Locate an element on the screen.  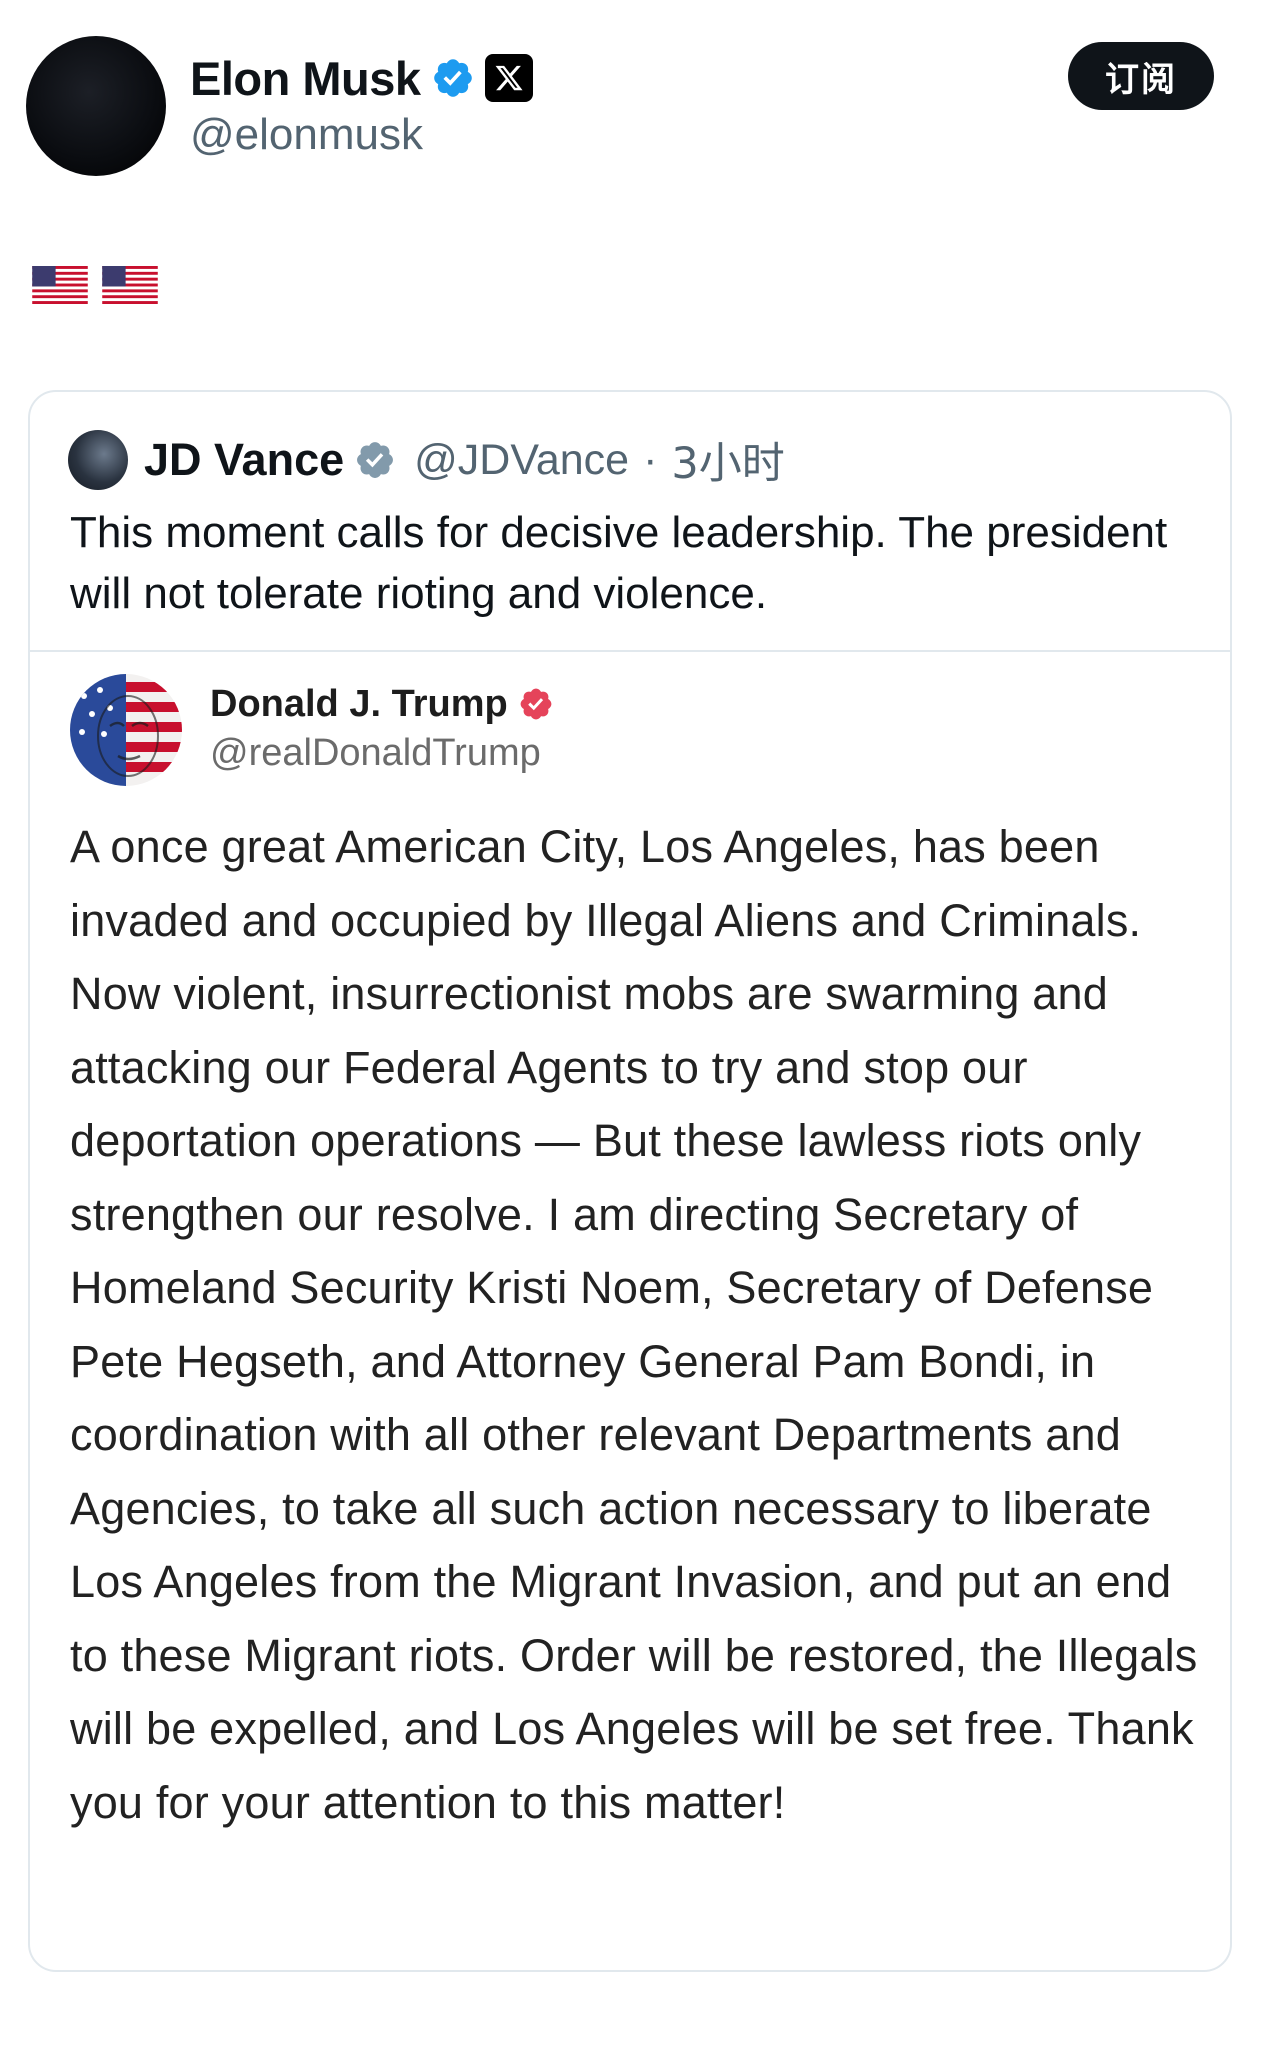
embedded-author-avatar is located at coordinates (126, 730).